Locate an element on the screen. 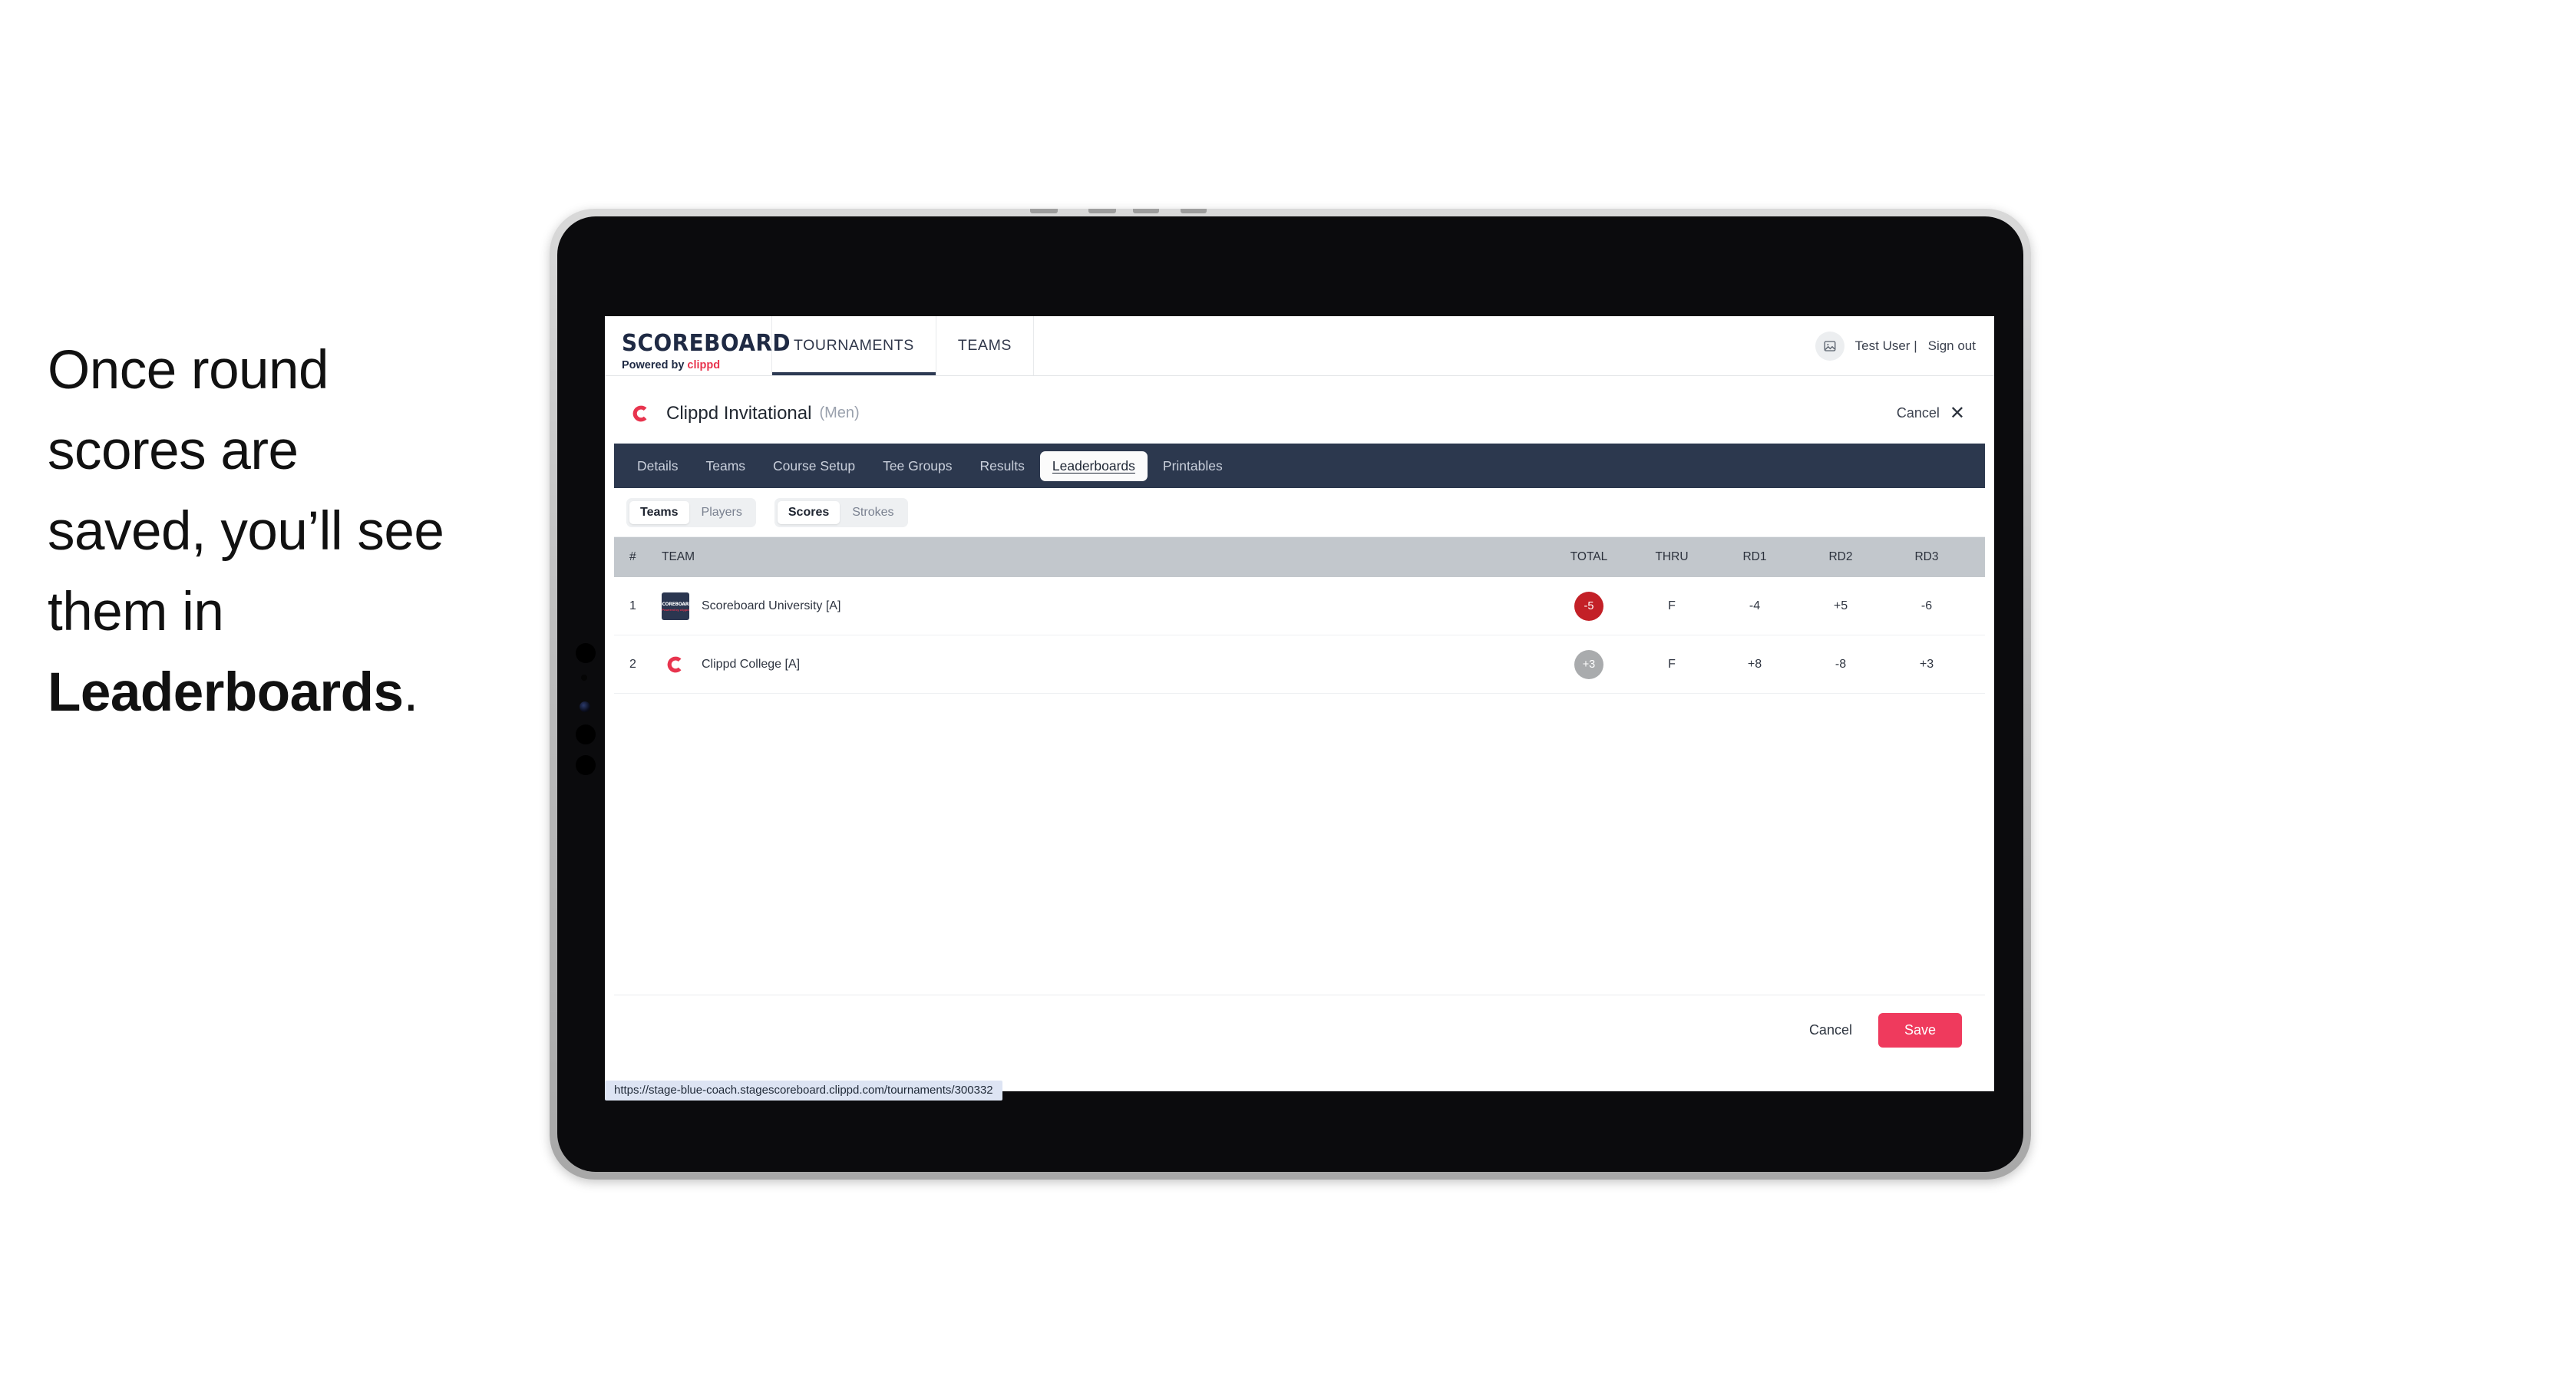  row-rd3: -6 is located at coordinates (1926, 605).